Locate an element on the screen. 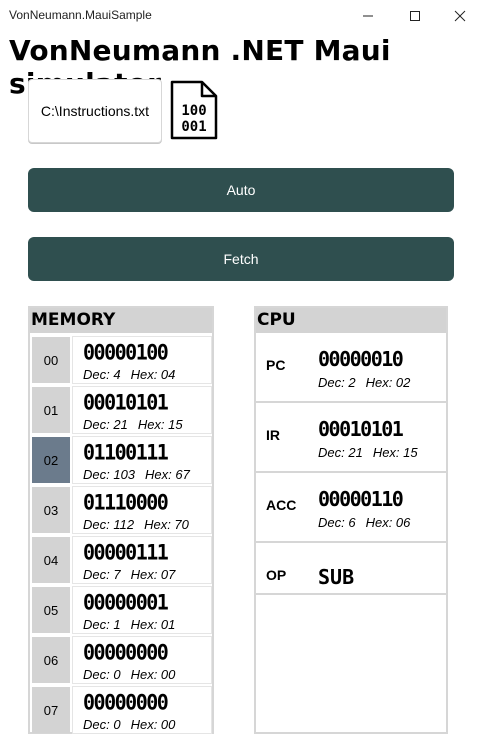  memory-cell: 01100111 Dec: 103 Hex: 67 is located at coordinates (142, 460).